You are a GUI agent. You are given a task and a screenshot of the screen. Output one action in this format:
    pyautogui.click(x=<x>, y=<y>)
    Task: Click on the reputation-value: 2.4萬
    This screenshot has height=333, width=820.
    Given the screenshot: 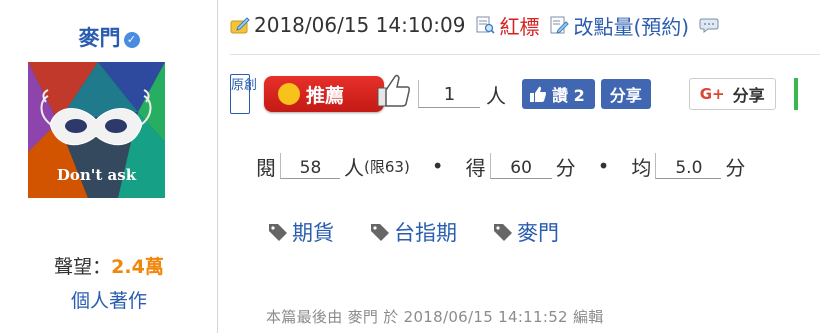 What is the action you would take?
    pyautogui.click(x=137, y=267)
    